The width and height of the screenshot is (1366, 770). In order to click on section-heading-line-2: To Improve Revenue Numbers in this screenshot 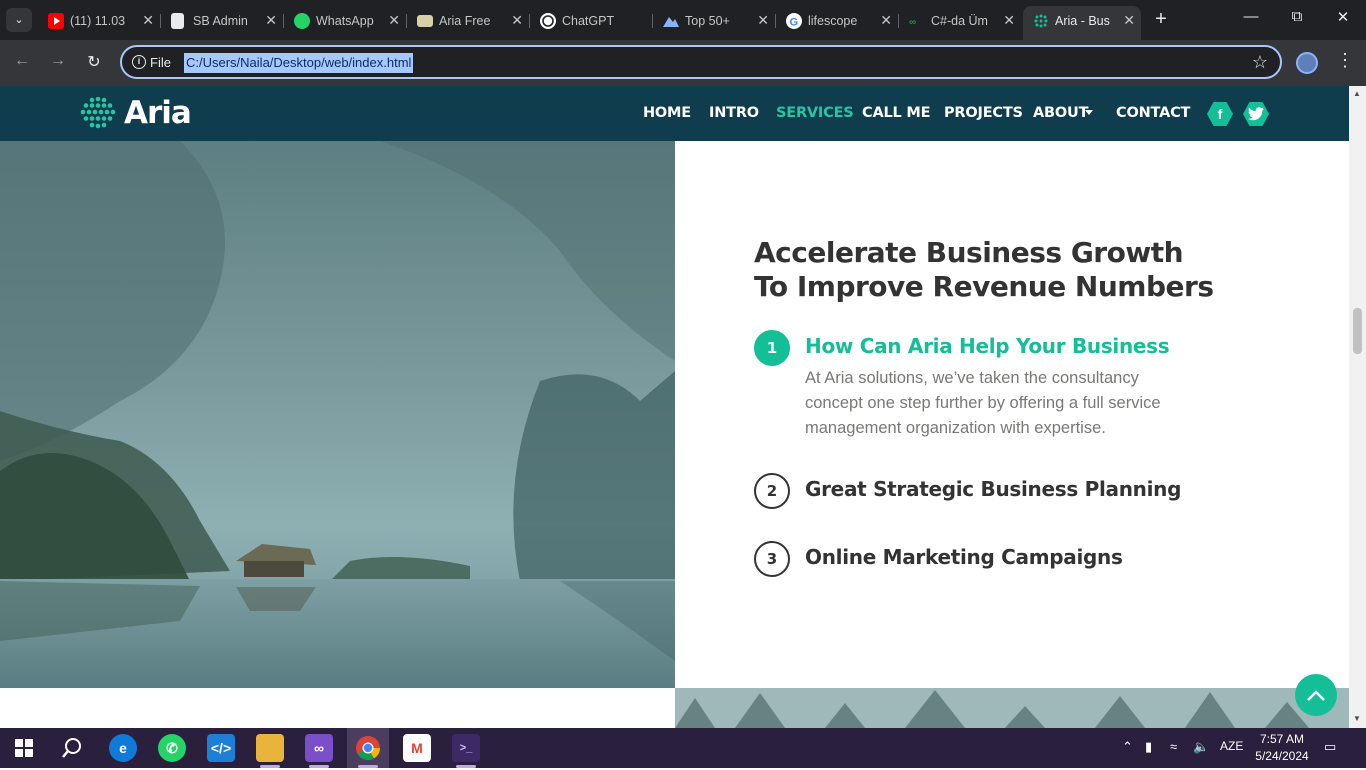, I will do `click(984, 286)`.